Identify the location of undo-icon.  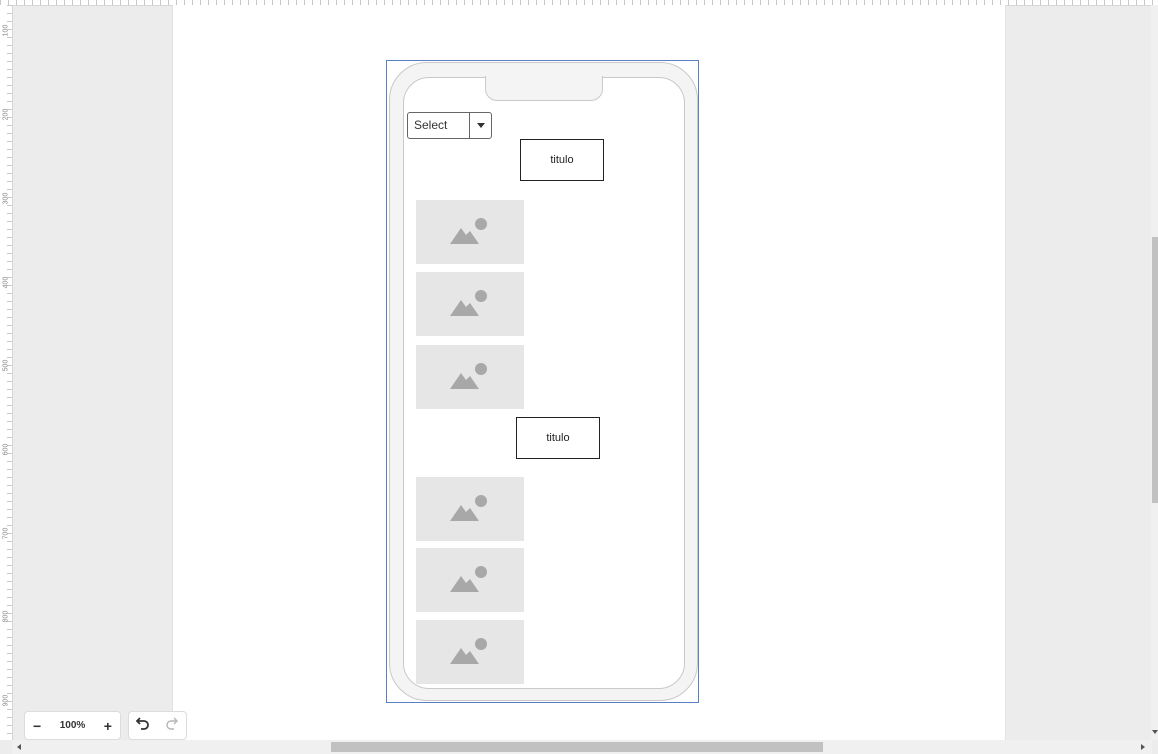
(142, 723).